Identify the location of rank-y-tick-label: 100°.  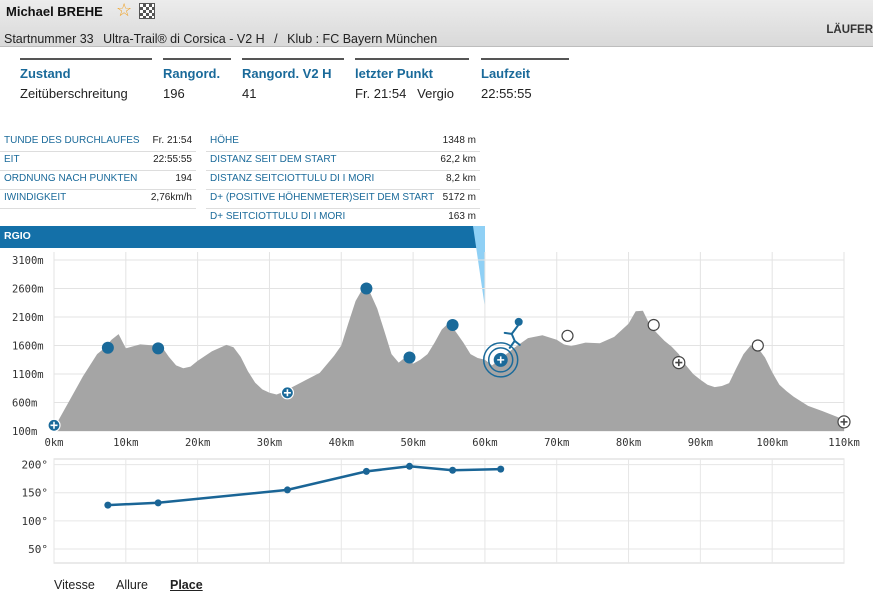
(35, 521).